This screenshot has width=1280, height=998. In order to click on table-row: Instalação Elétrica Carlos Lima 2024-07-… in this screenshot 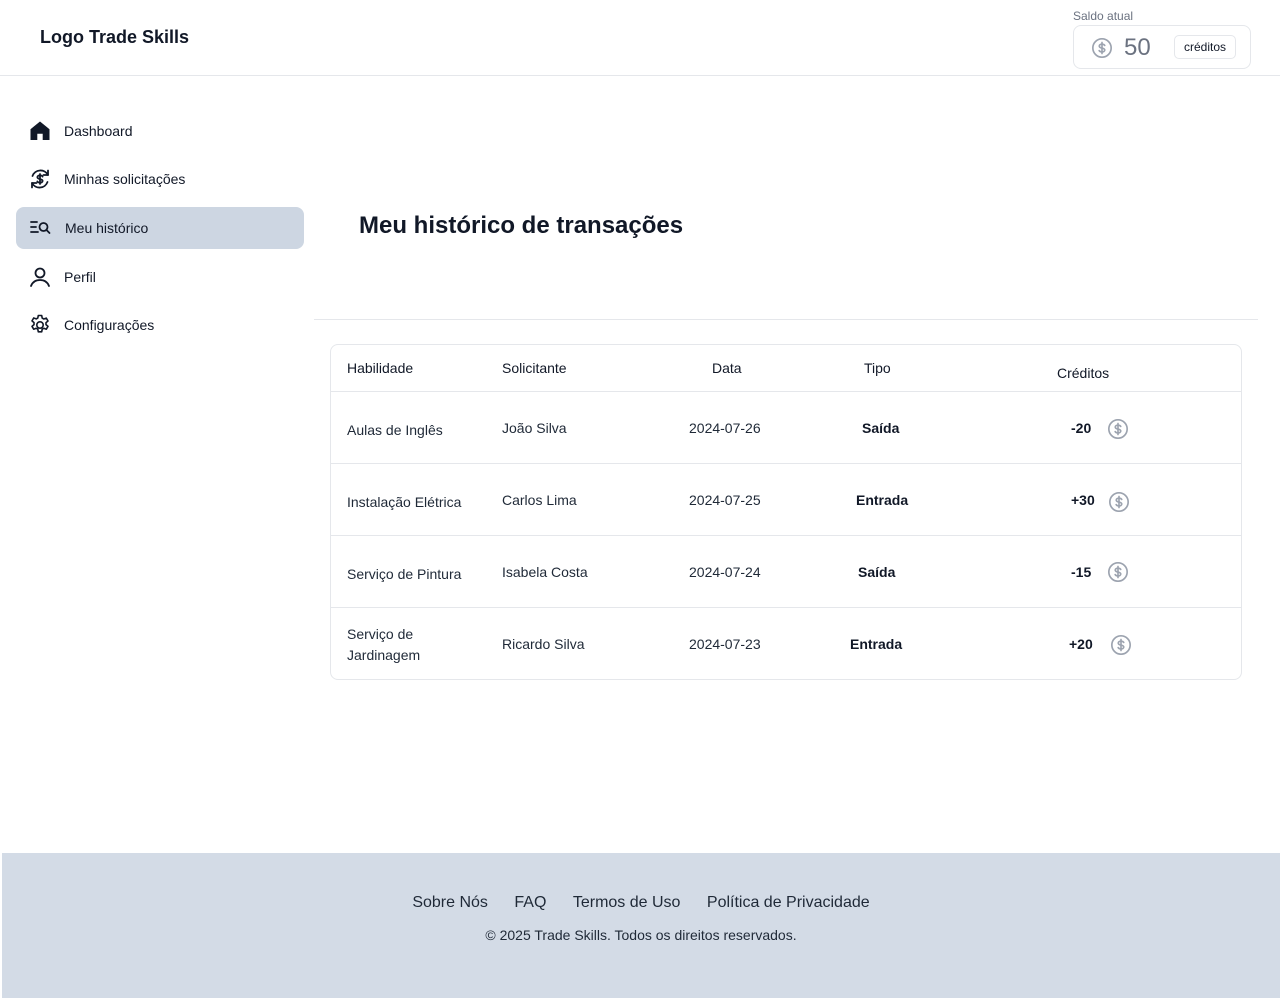, I will do `click(786, 500)`.